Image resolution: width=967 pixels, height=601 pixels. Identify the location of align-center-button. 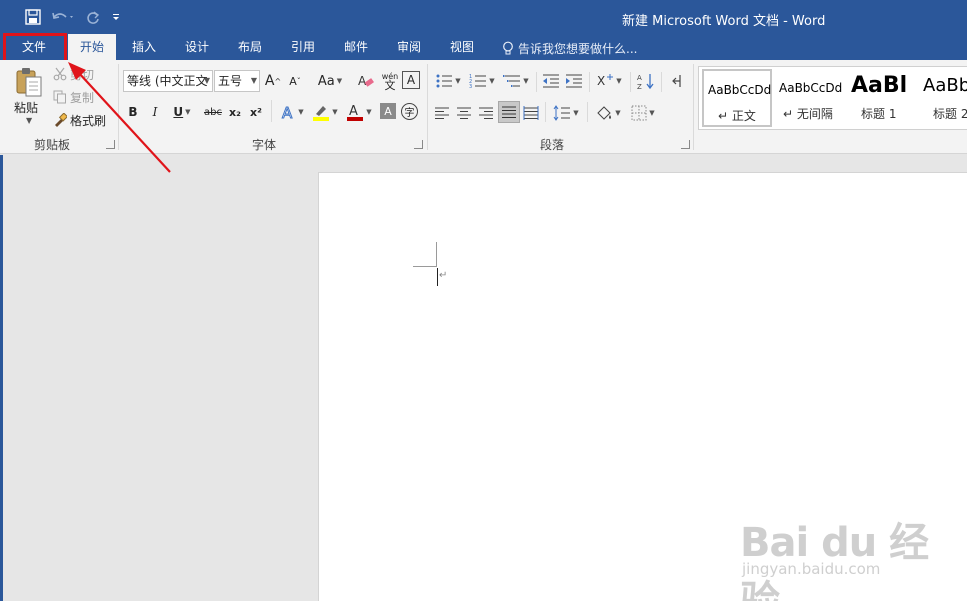
(464, 113).